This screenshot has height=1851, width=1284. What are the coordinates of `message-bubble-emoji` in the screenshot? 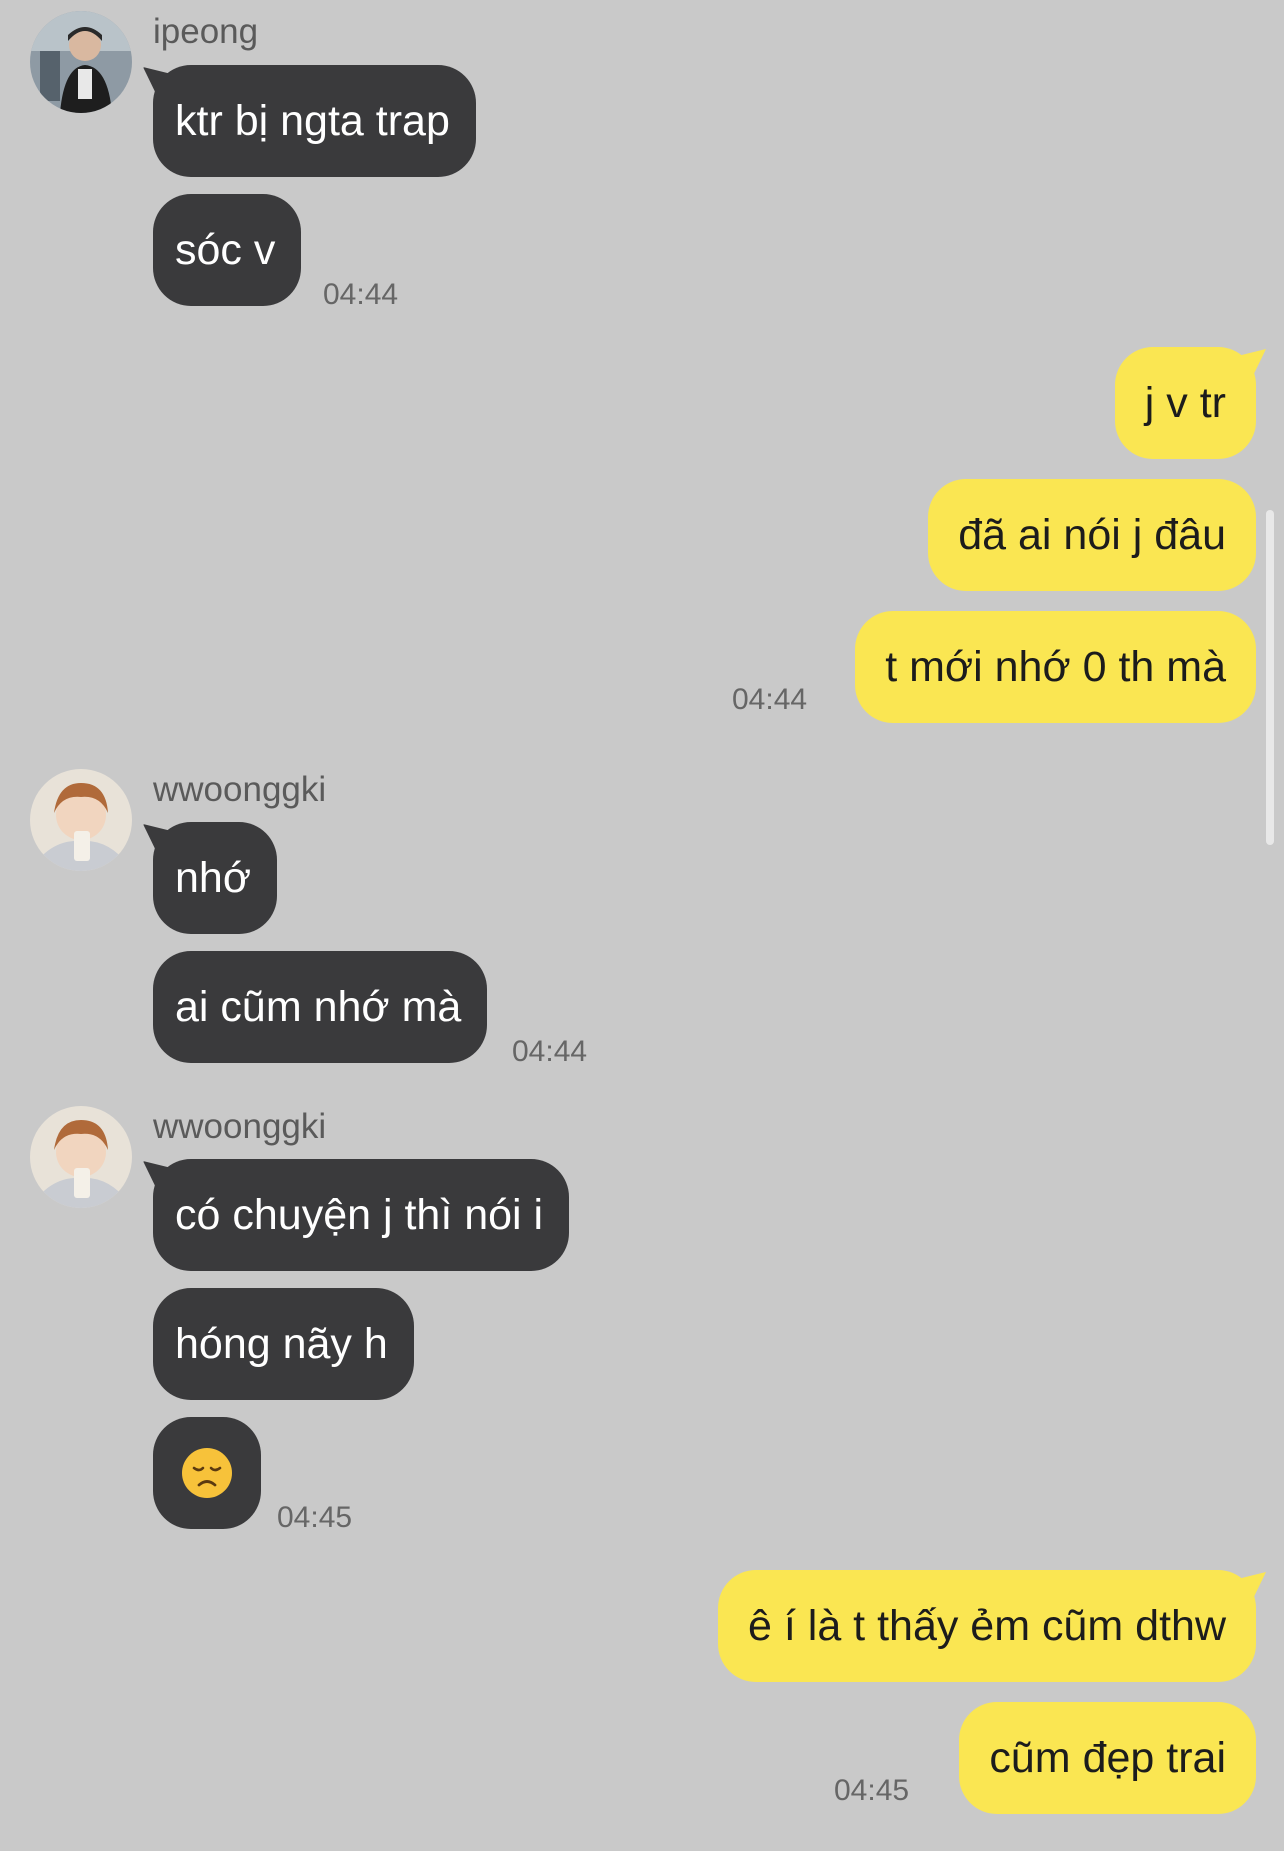 It's located at (207, 1473).